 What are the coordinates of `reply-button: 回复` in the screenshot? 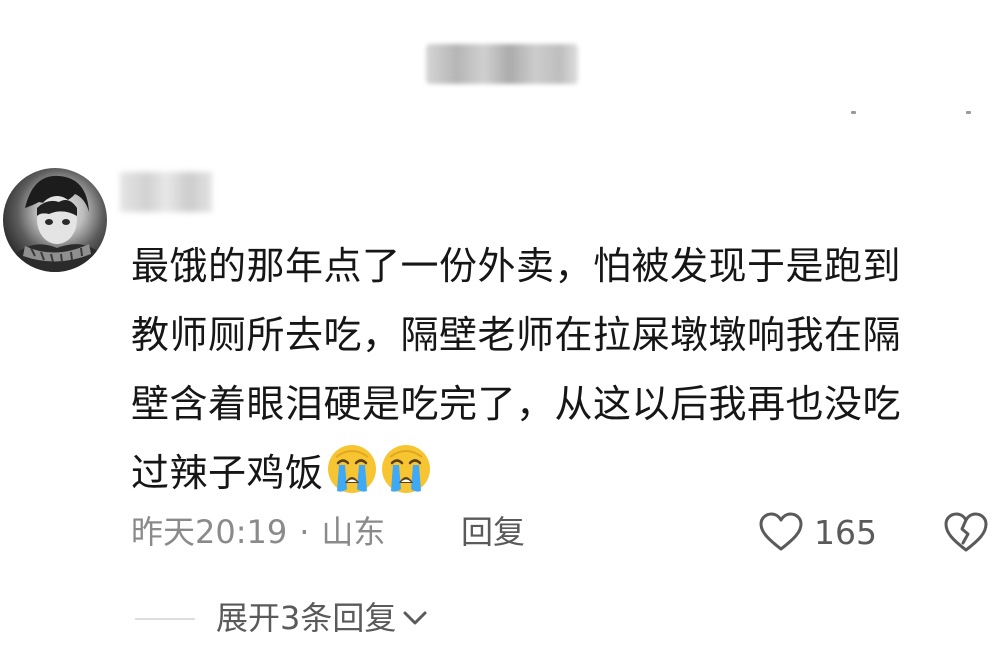 It's located at (493, 532).